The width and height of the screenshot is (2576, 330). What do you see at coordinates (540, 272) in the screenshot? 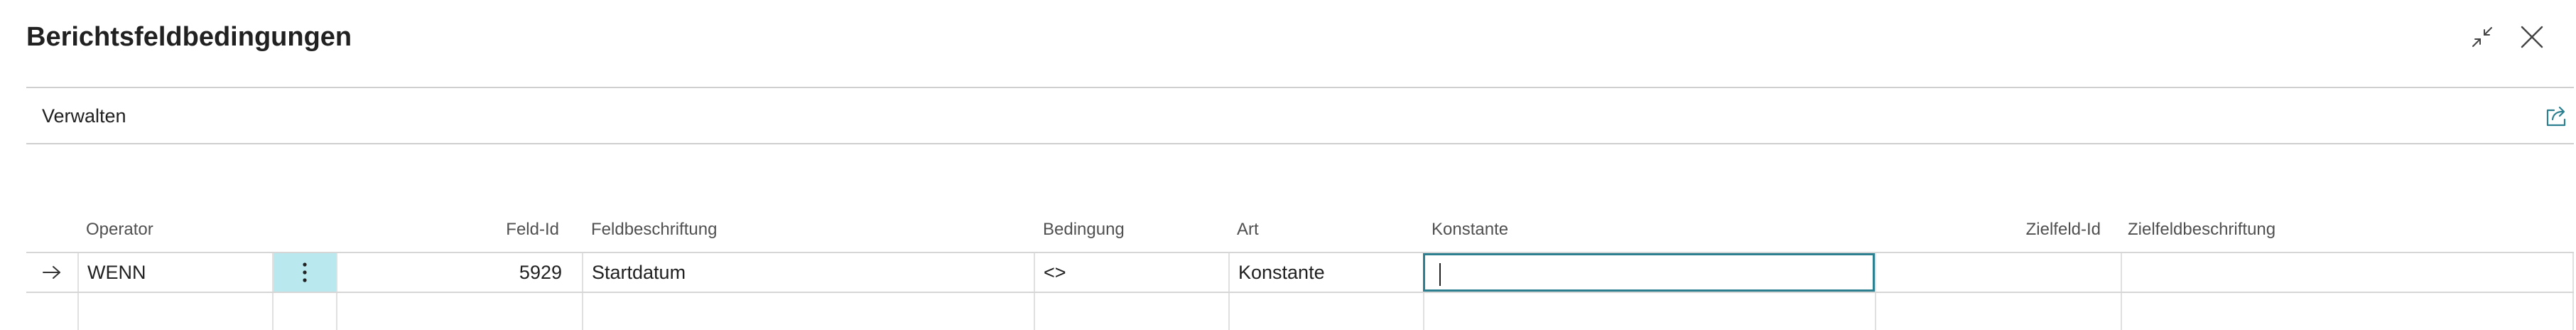
I see `field-id-value: 5929` at bounding box center [540, 272].